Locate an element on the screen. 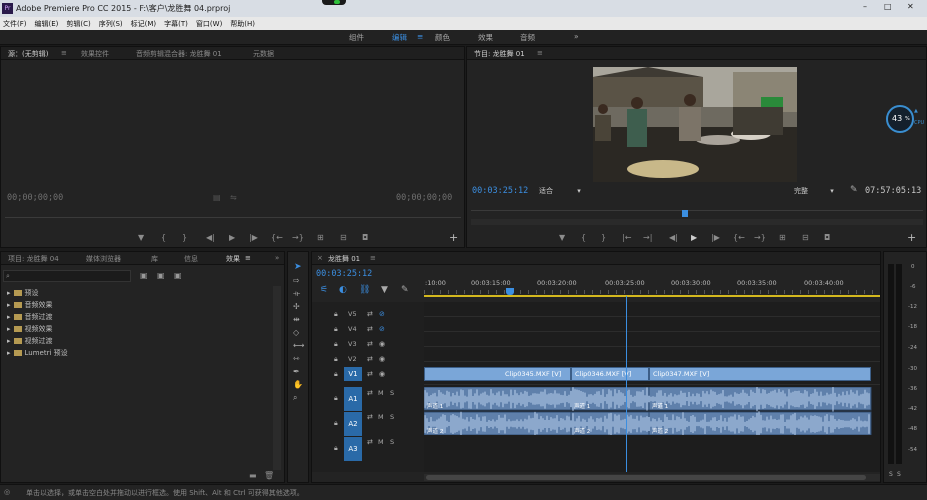  tab-sequence: 龙胜舞 01 is located at coordinates (344, 259).